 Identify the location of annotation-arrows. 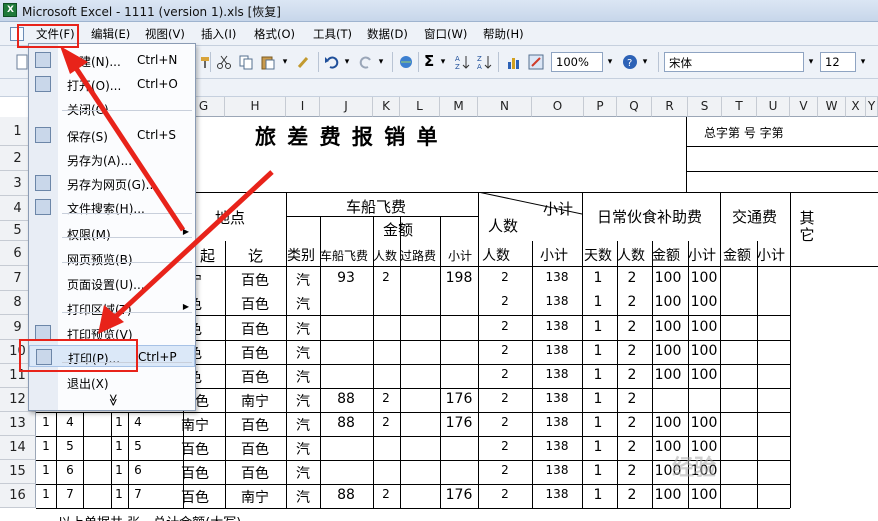
(167, 190).